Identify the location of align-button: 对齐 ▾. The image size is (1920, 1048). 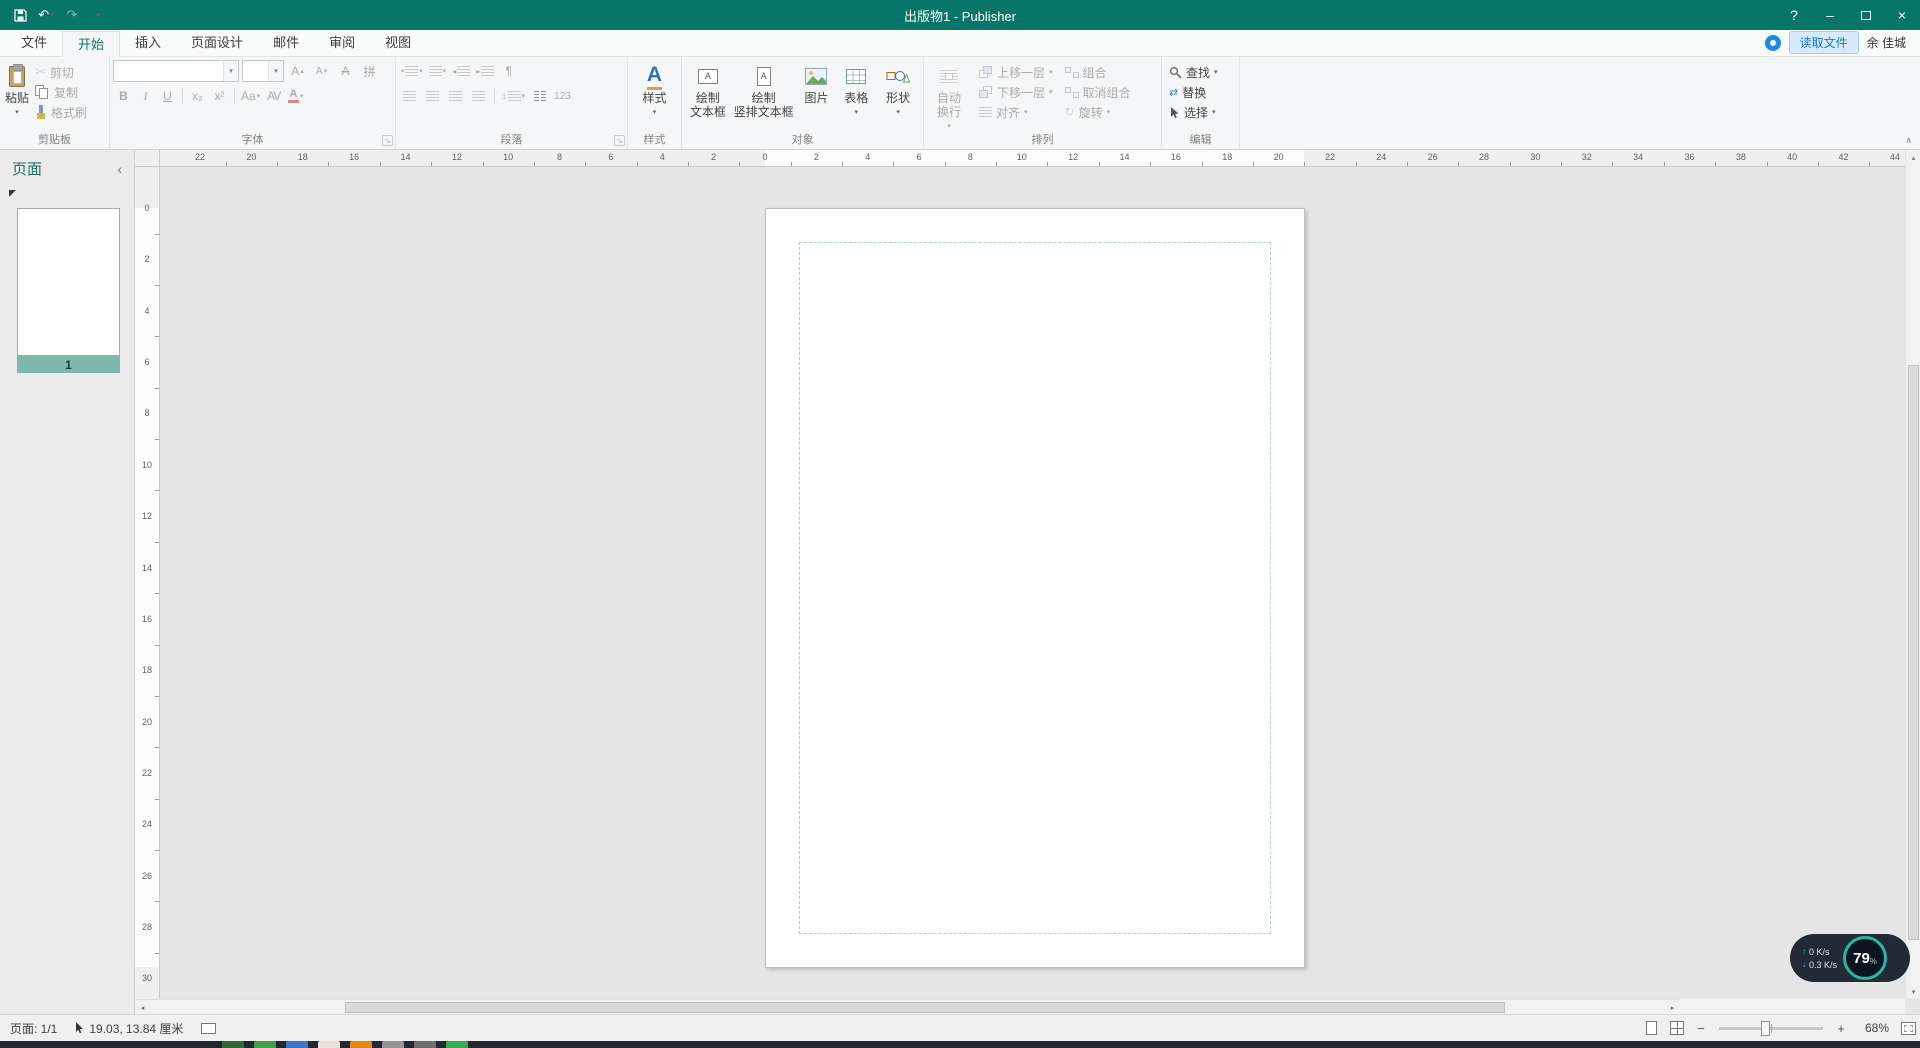
(1016, 112).